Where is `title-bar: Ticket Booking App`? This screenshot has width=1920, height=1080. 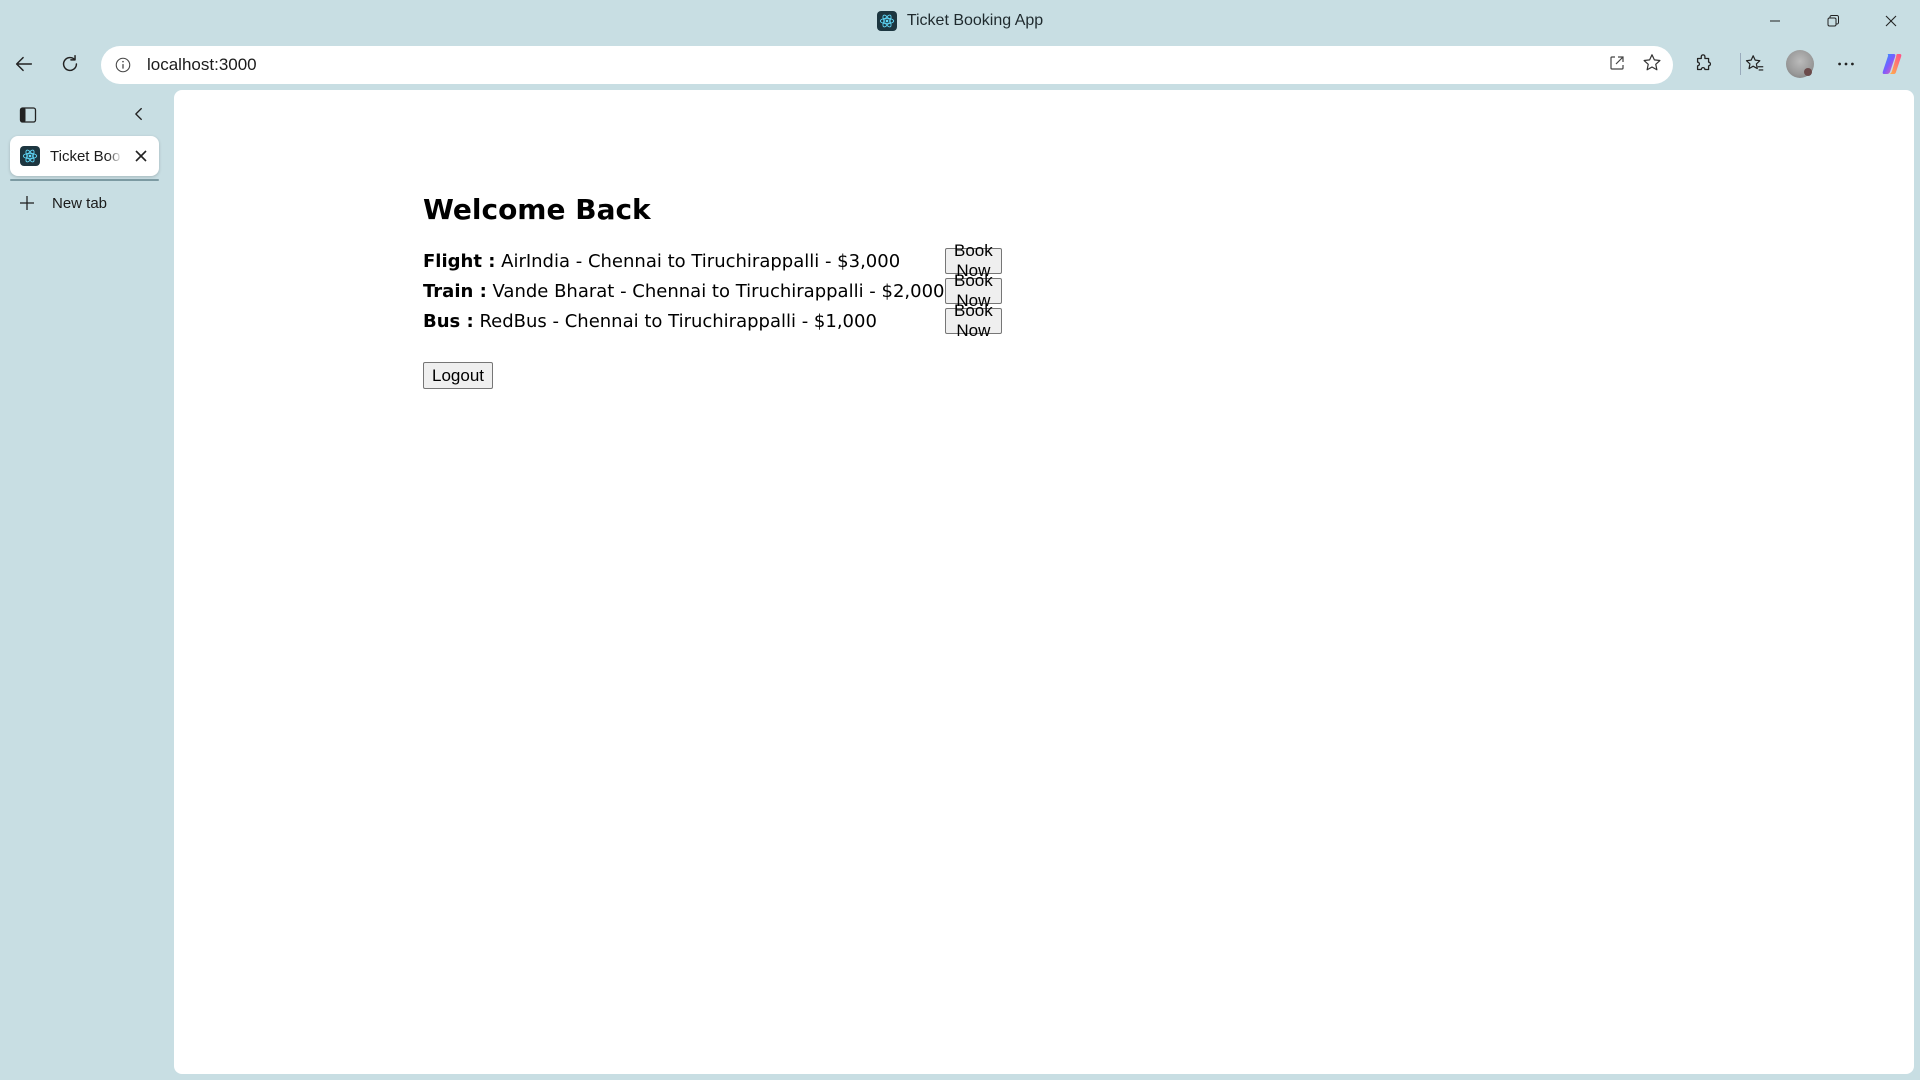
title-bar: Ticket Booking App is located at coordinates (960, 20).